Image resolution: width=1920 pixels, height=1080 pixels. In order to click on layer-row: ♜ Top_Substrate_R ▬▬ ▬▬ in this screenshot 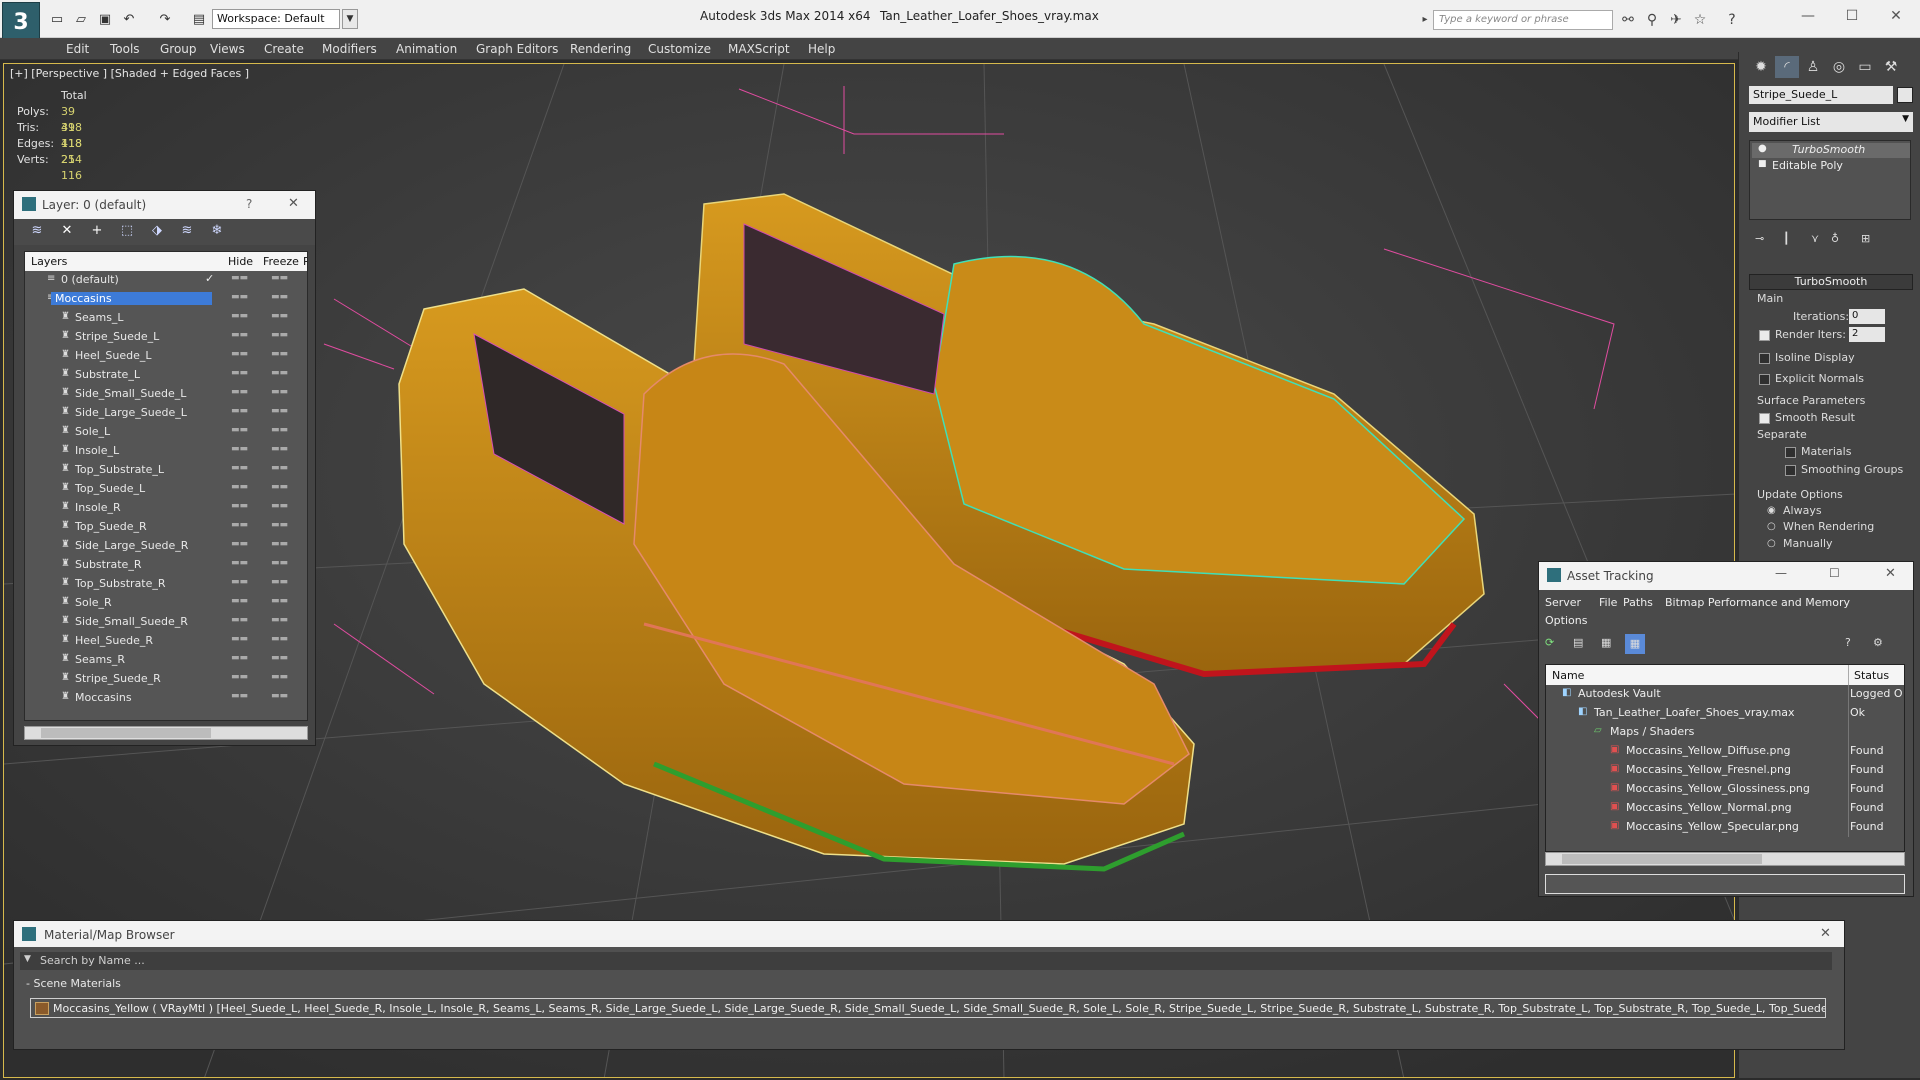, I will do `click(166, 584)`.